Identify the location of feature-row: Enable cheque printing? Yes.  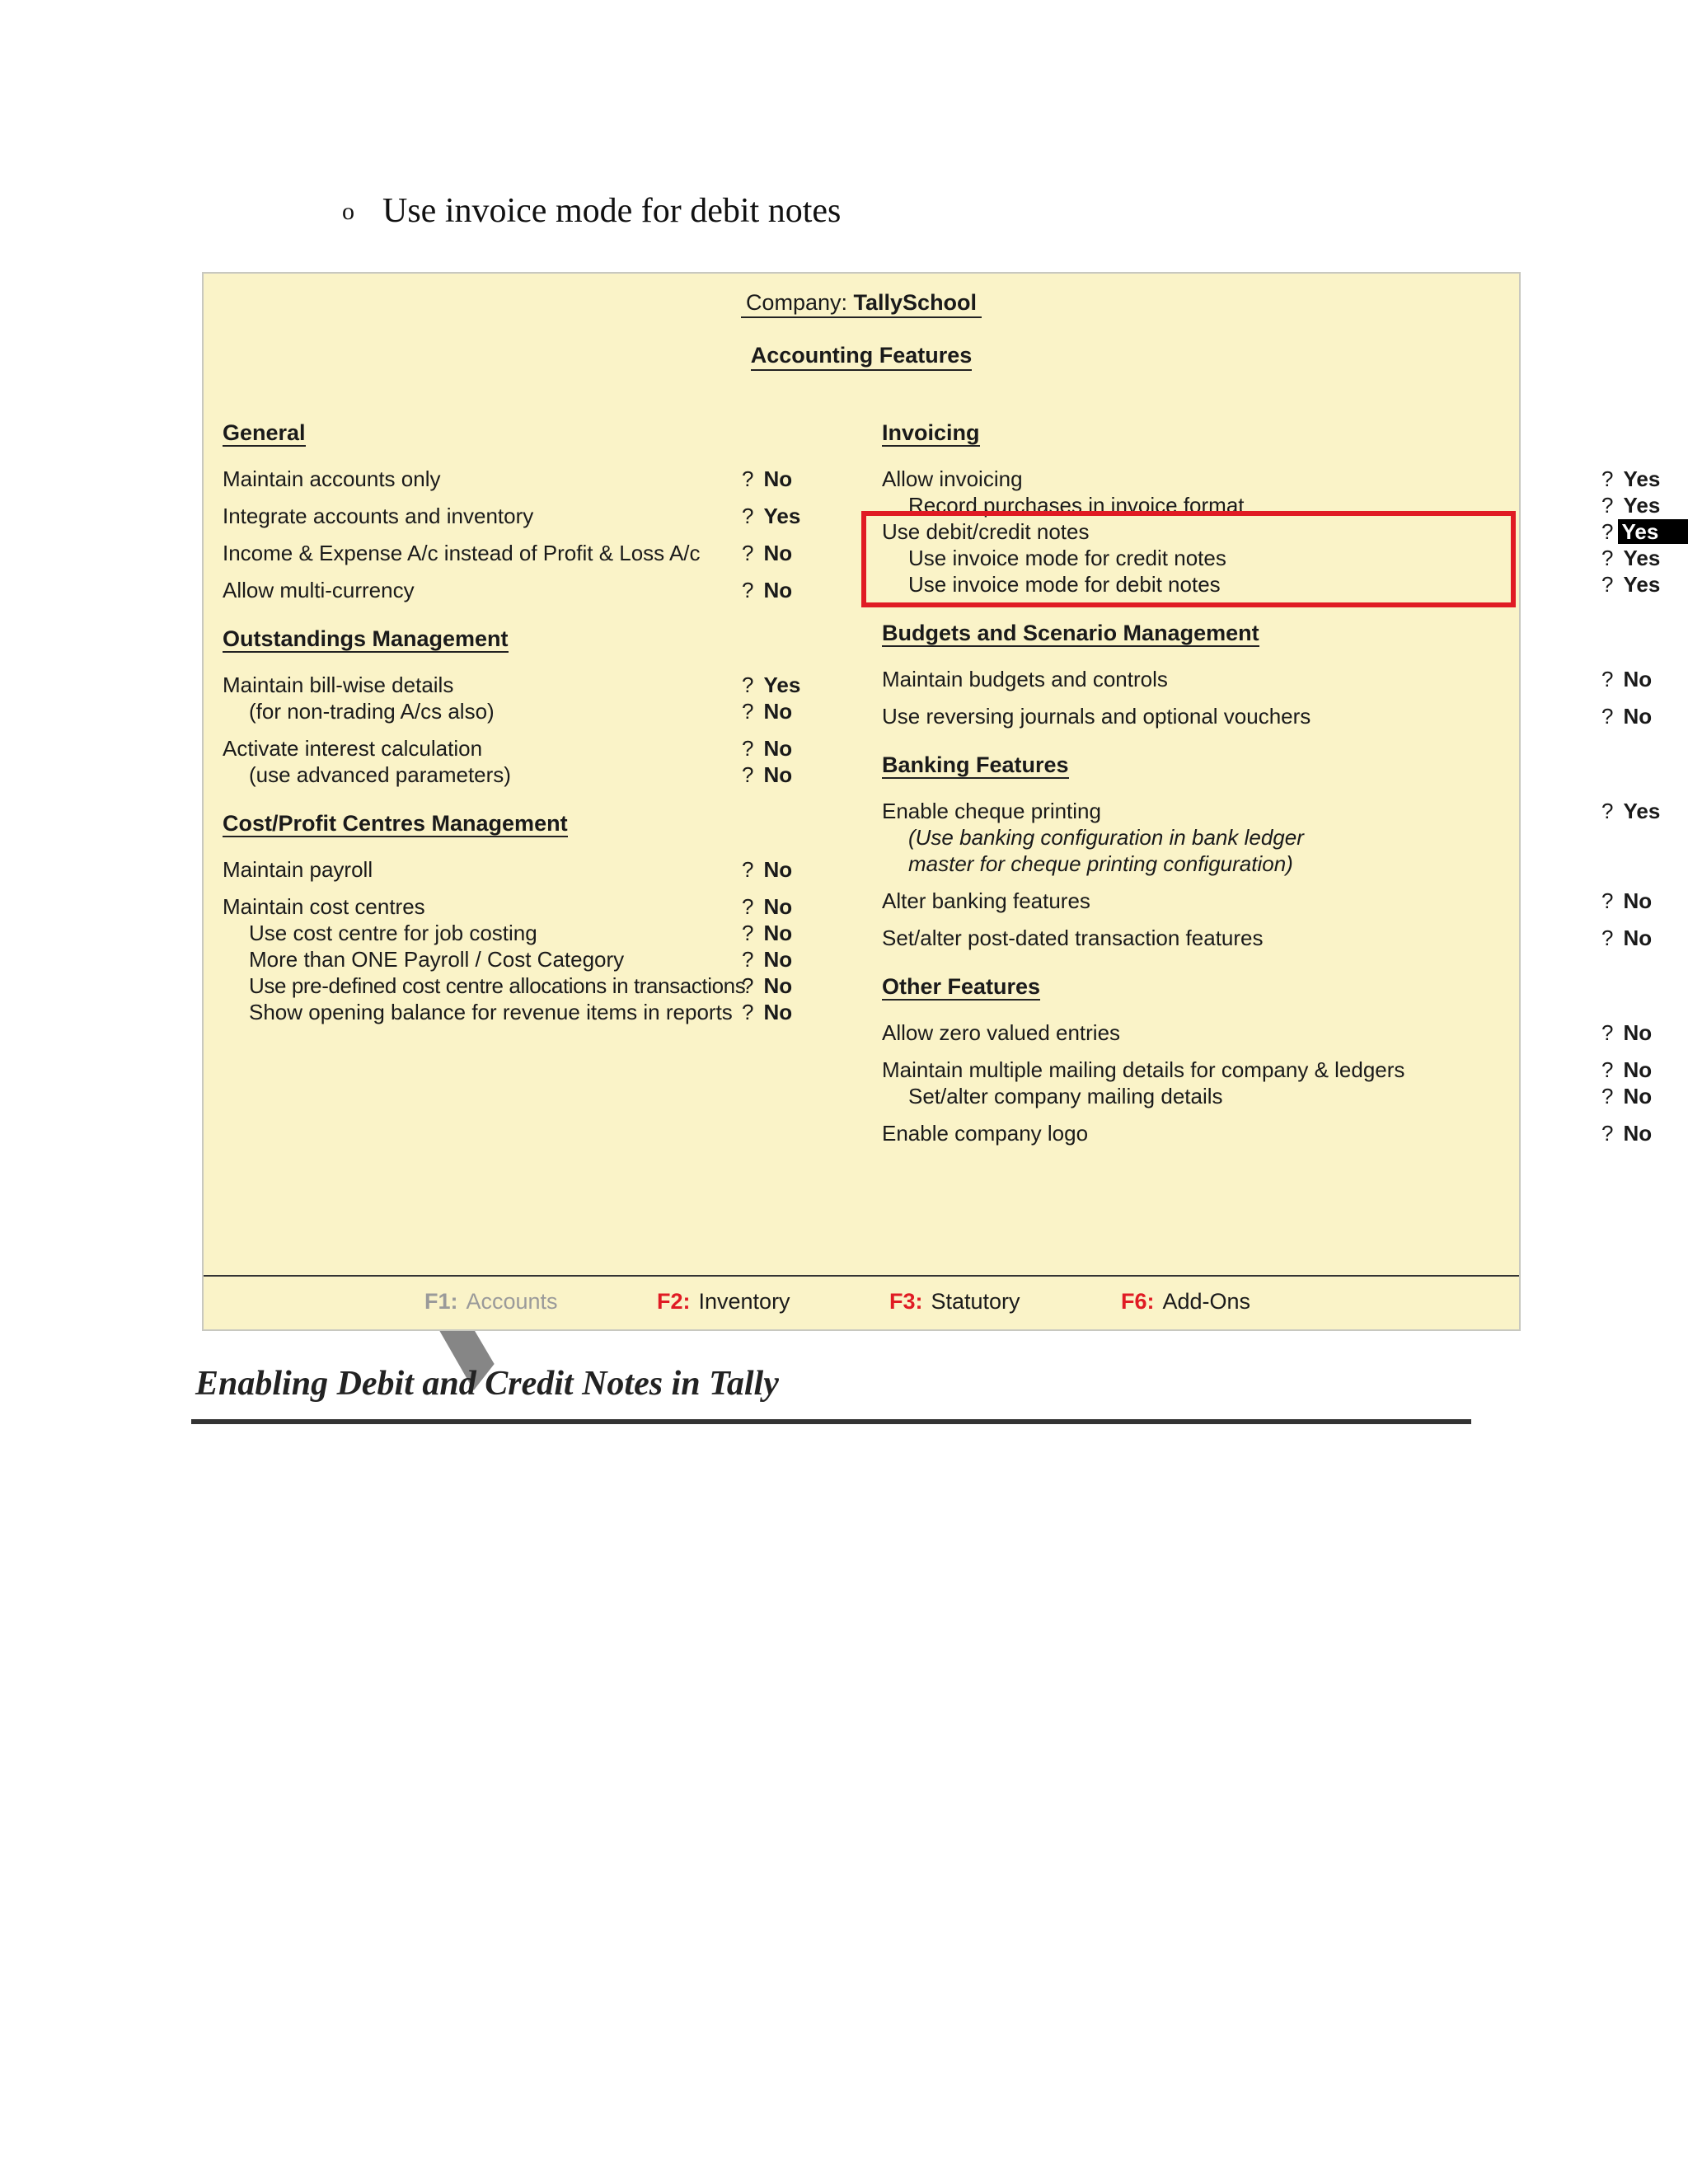
(1271, 811).